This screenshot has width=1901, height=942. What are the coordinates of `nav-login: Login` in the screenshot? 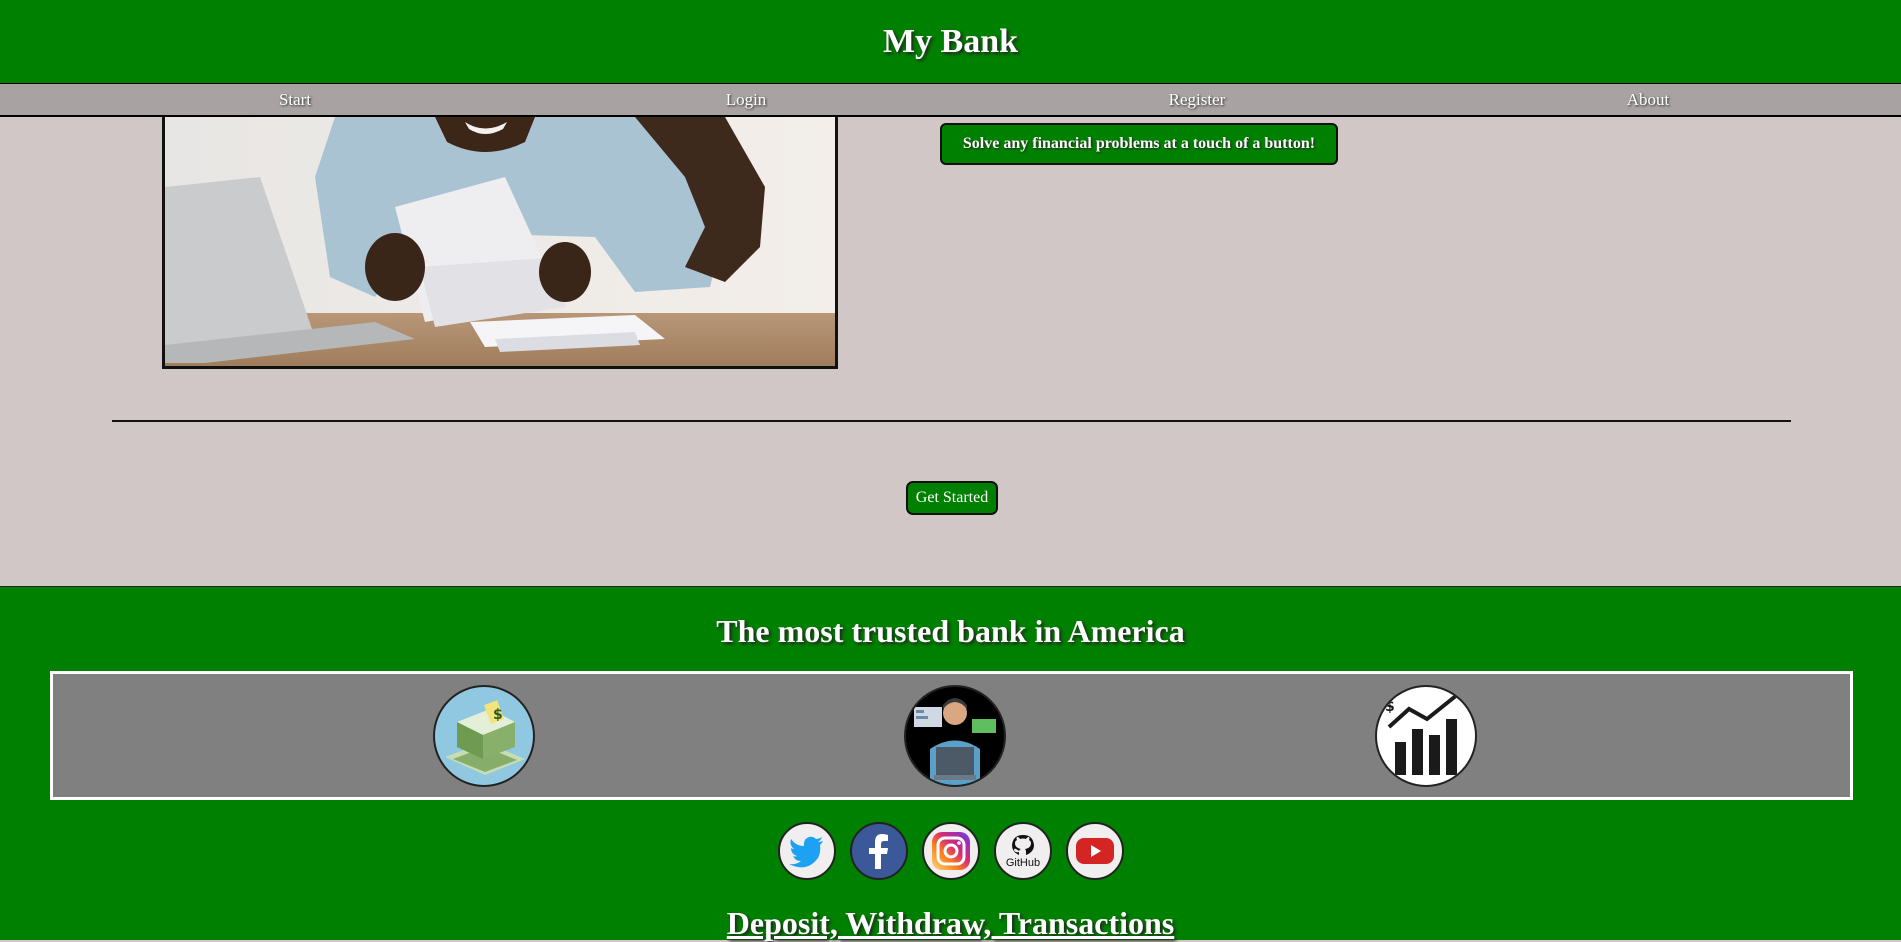 It's located at (746, 100).